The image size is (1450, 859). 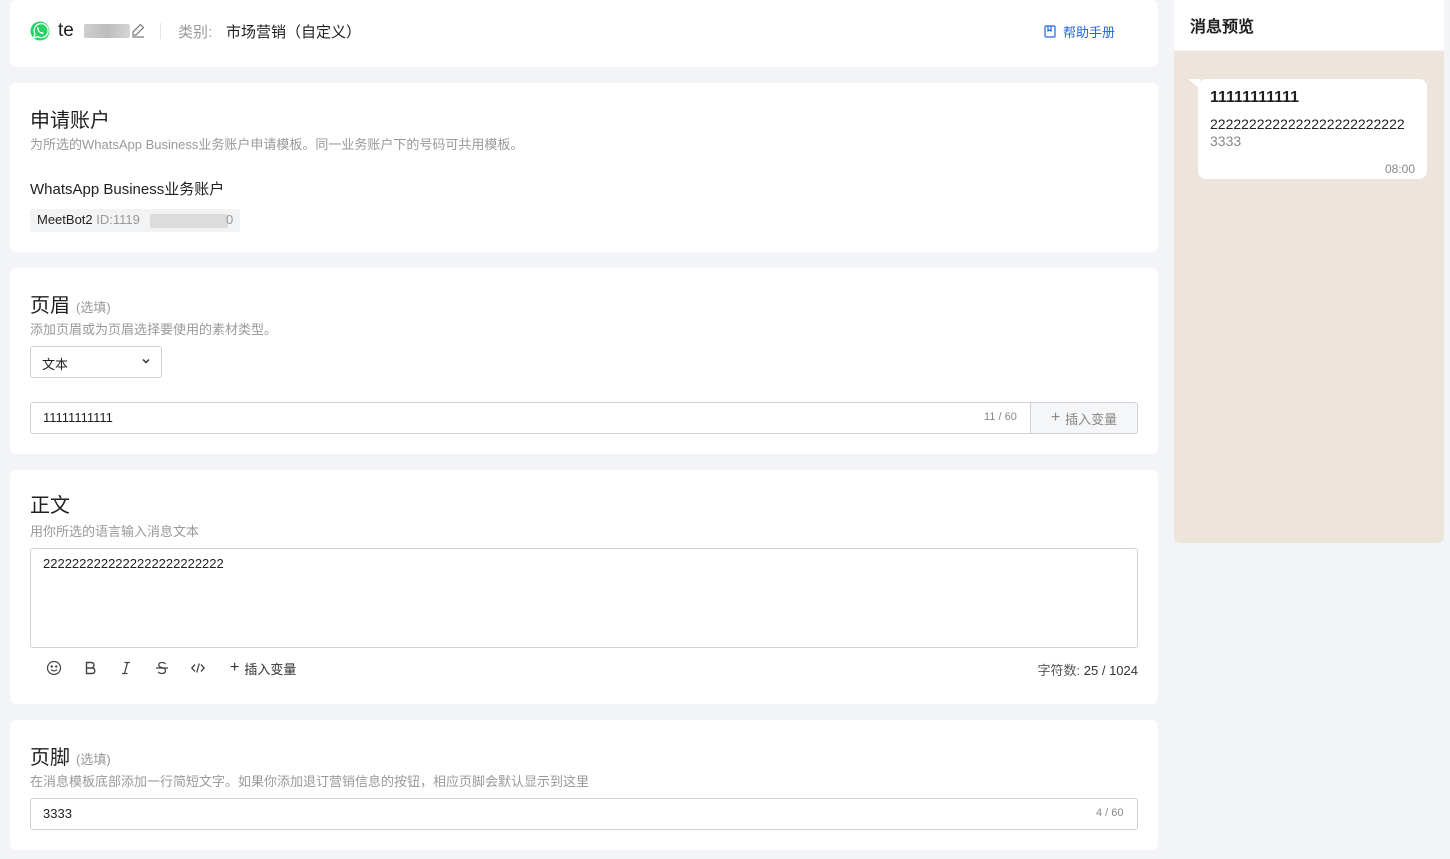 I want to click on bold-button, so click(x=90, y=668).